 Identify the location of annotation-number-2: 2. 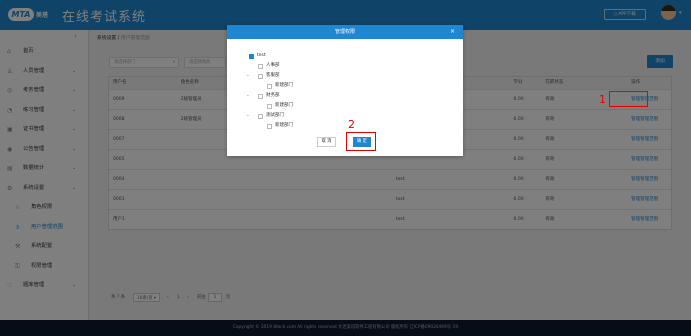
(351, 124).